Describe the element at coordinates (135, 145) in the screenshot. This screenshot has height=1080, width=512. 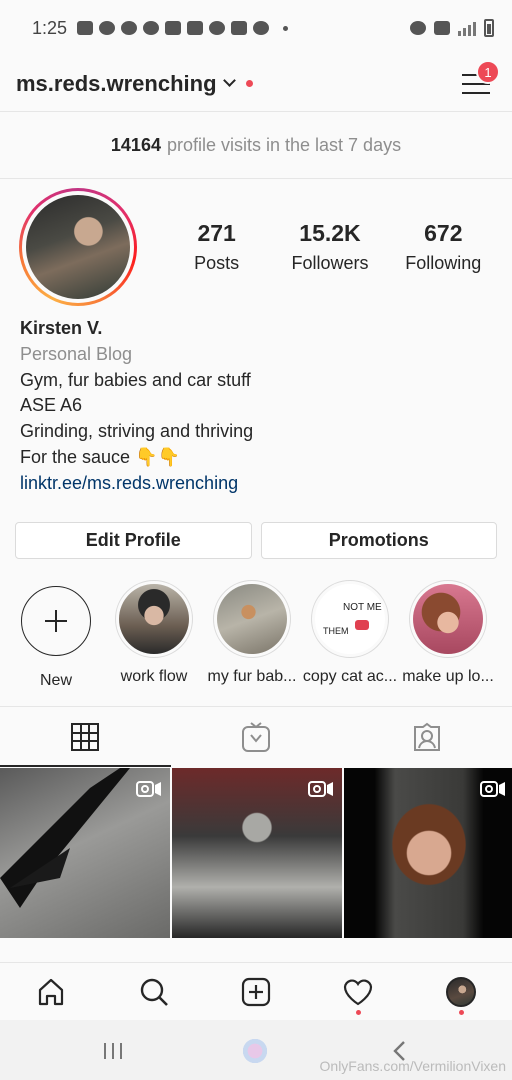
I see `visits-count: 14164` at that location.